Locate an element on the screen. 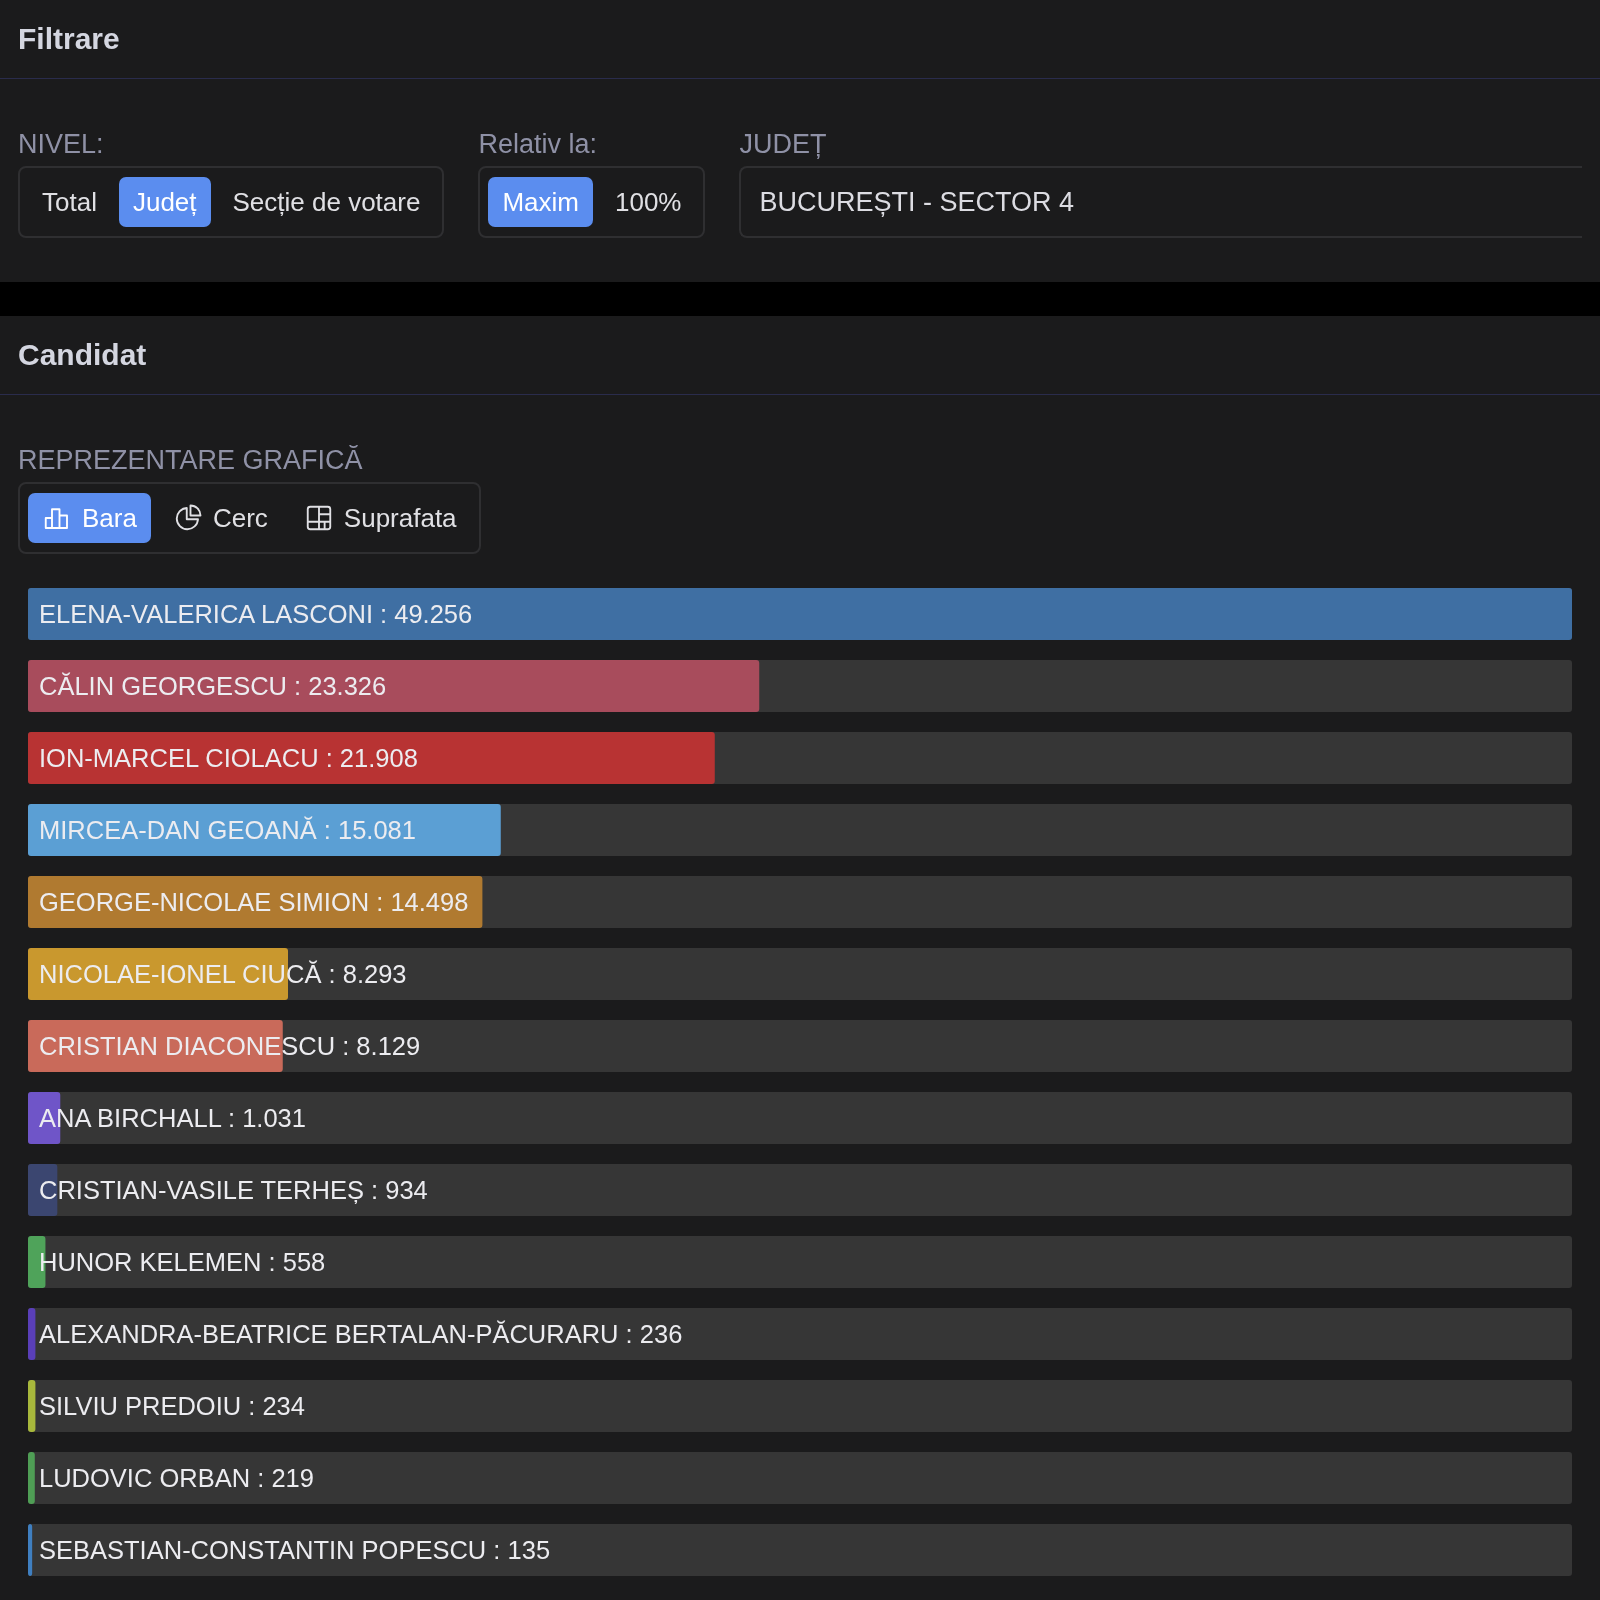 The height and width of the screenshot is (1600, 1600). result-label: ELENA-VALERICA LASCONI : 49.256 is located at coordinates (256, 614).